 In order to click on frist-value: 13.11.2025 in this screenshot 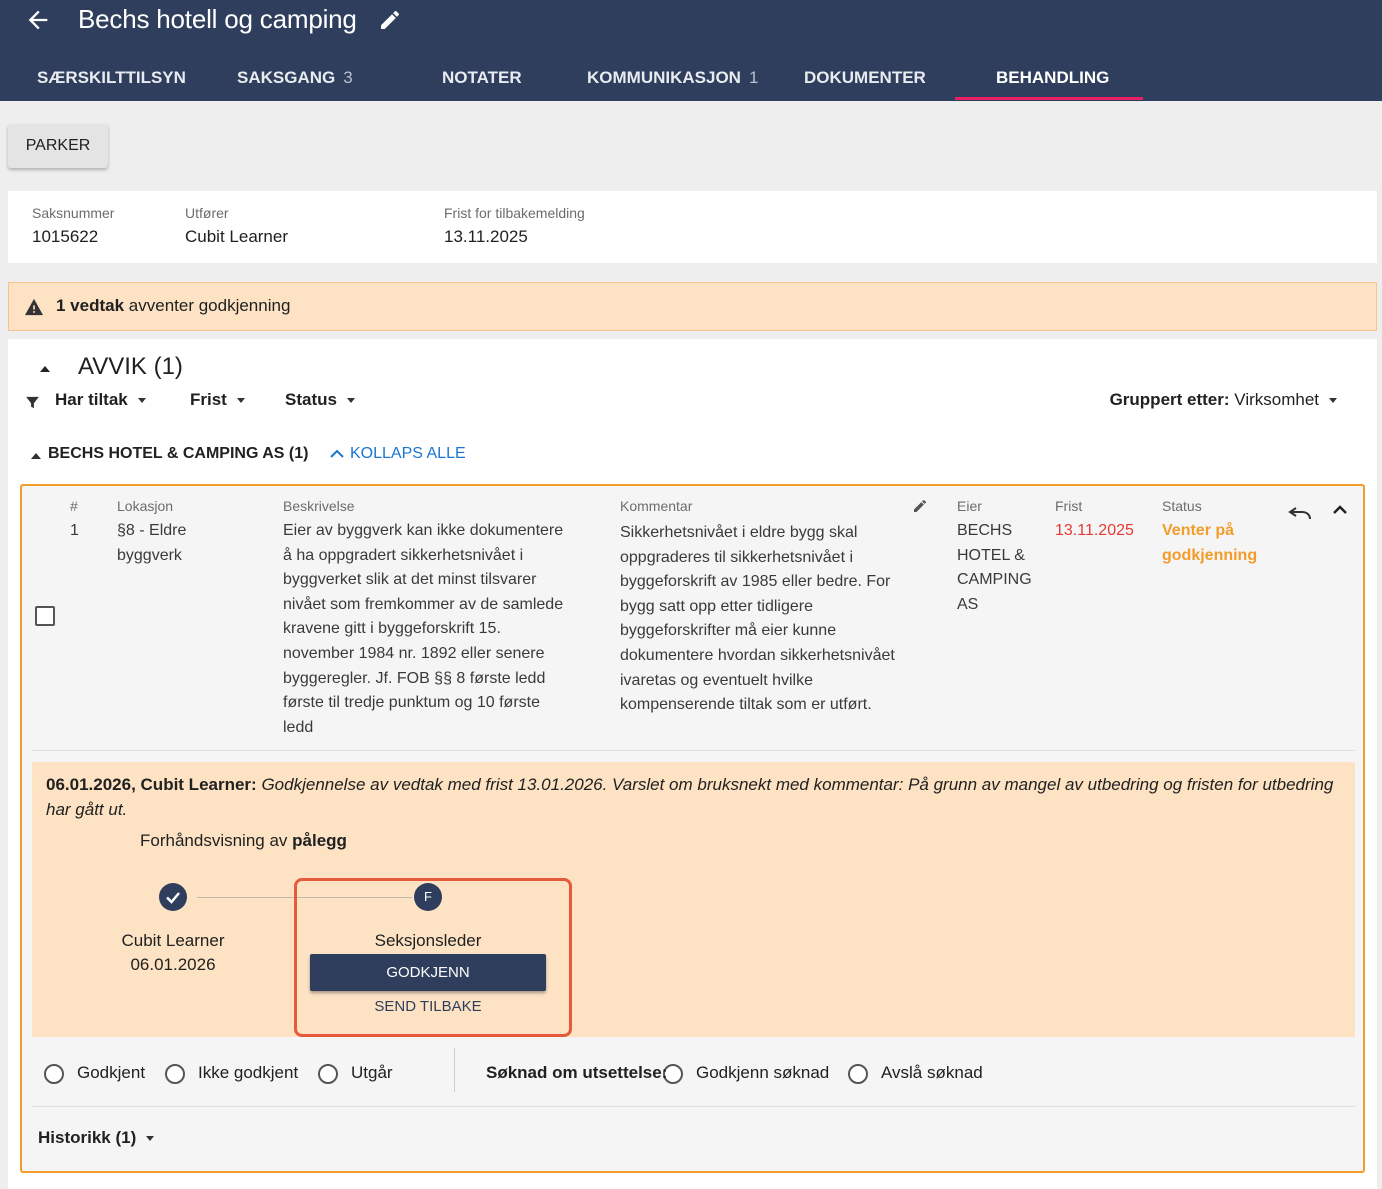, I will do `click(486, 236)`.